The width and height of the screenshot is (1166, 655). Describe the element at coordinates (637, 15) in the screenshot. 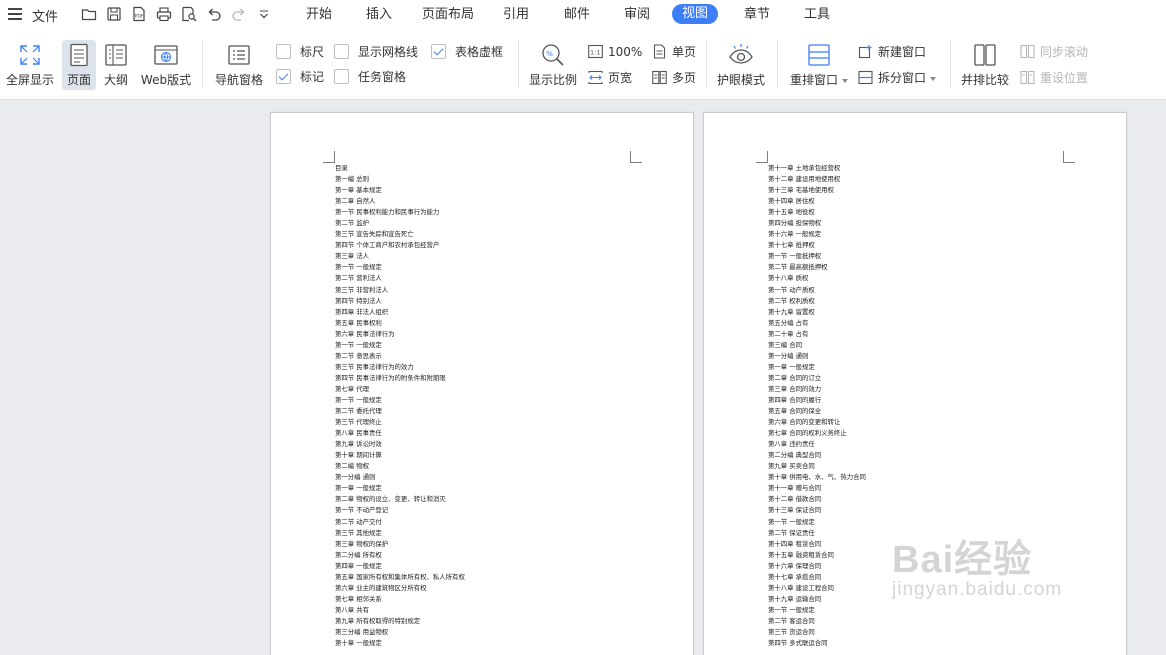

I see `tab-review: 审阅` at that location.